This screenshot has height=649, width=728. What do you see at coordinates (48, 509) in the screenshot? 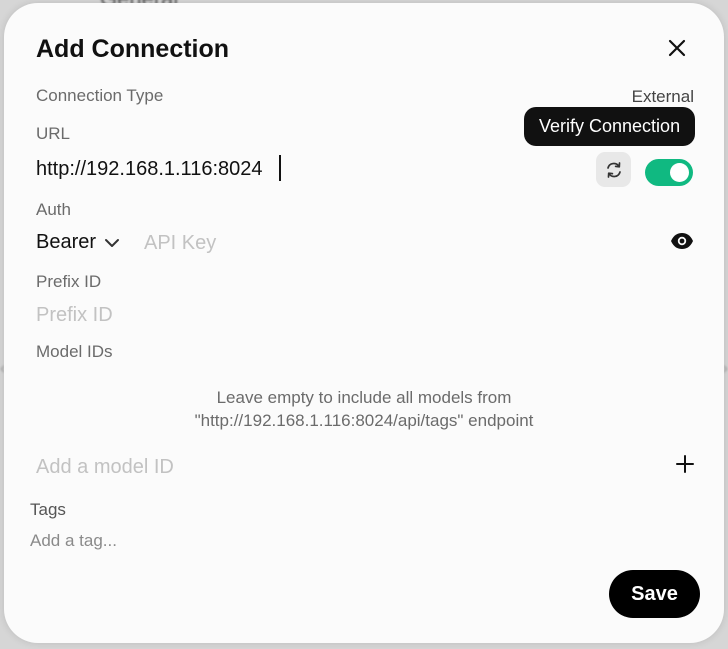
I see `tags-label: Tags` at bounding box center [48, 509].